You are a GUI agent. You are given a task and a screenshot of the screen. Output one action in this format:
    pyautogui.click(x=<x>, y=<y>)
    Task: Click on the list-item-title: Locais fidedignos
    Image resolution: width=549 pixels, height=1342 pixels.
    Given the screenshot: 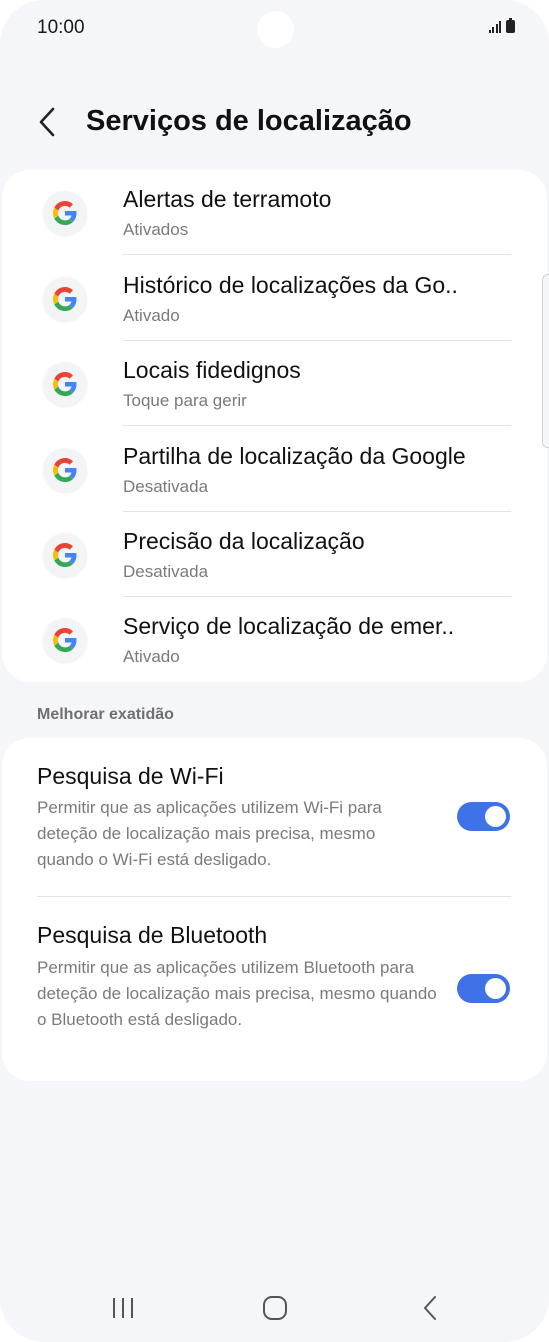 What is the action you would take?
    pyautogui.click(x=212, y=370)
    